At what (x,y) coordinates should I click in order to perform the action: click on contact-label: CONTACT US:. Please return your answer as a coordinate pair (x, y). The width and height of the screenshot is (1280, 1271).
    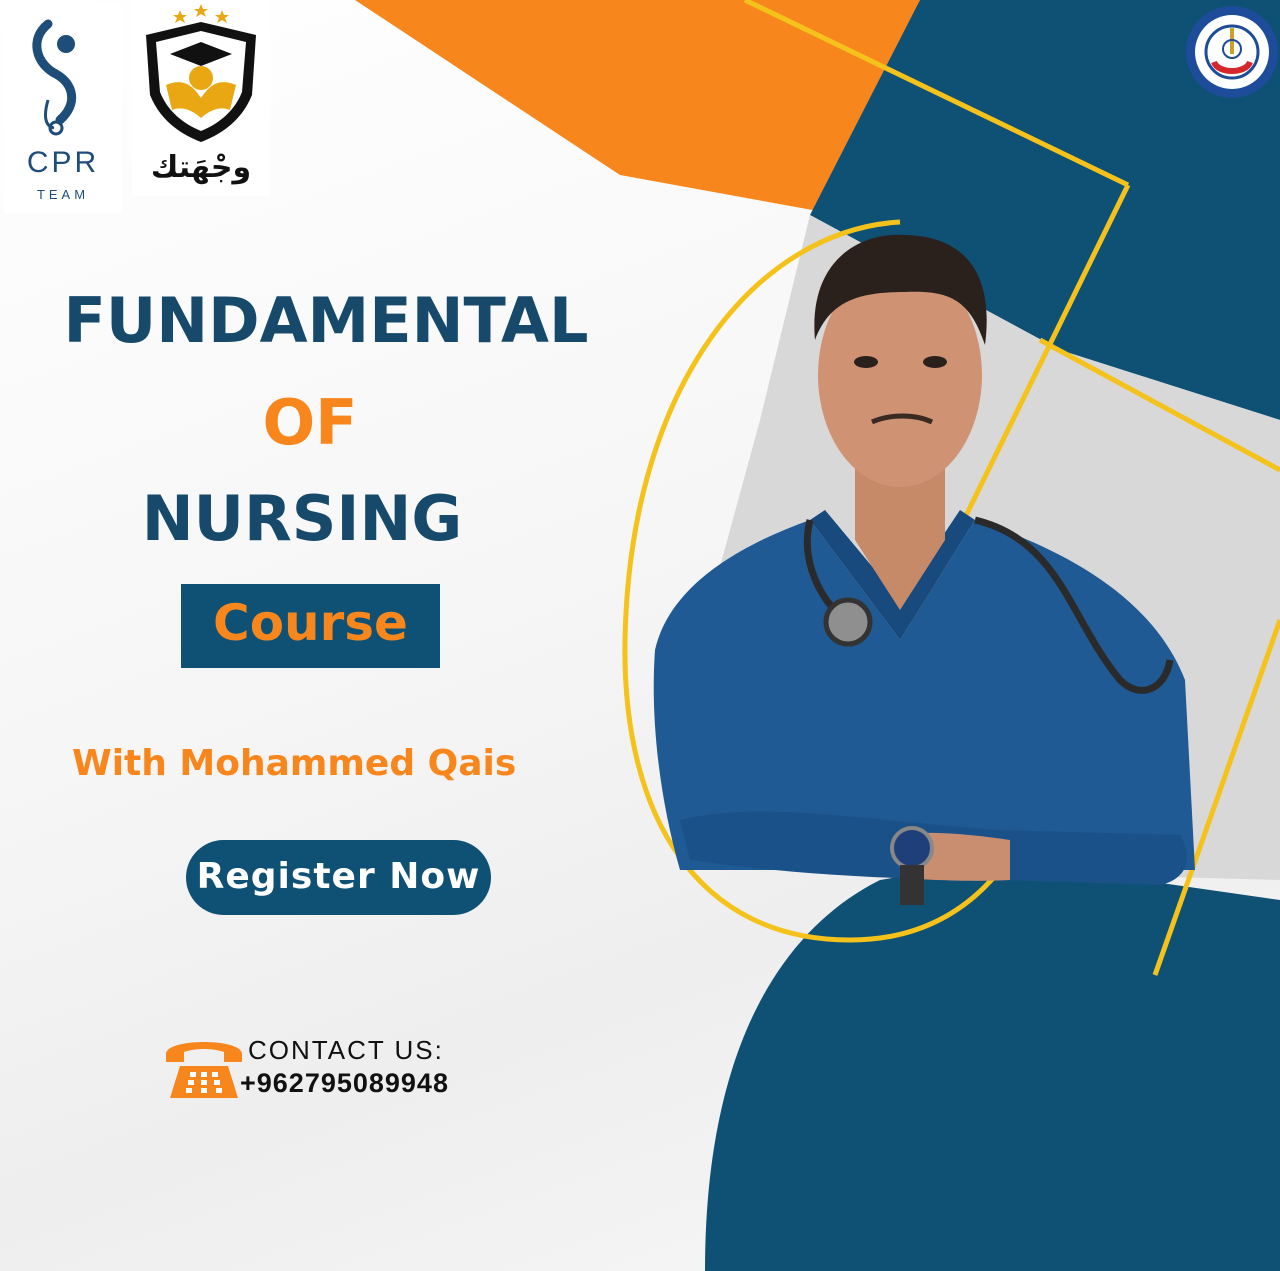
    Looking at the image, I should click on (346, 1050).